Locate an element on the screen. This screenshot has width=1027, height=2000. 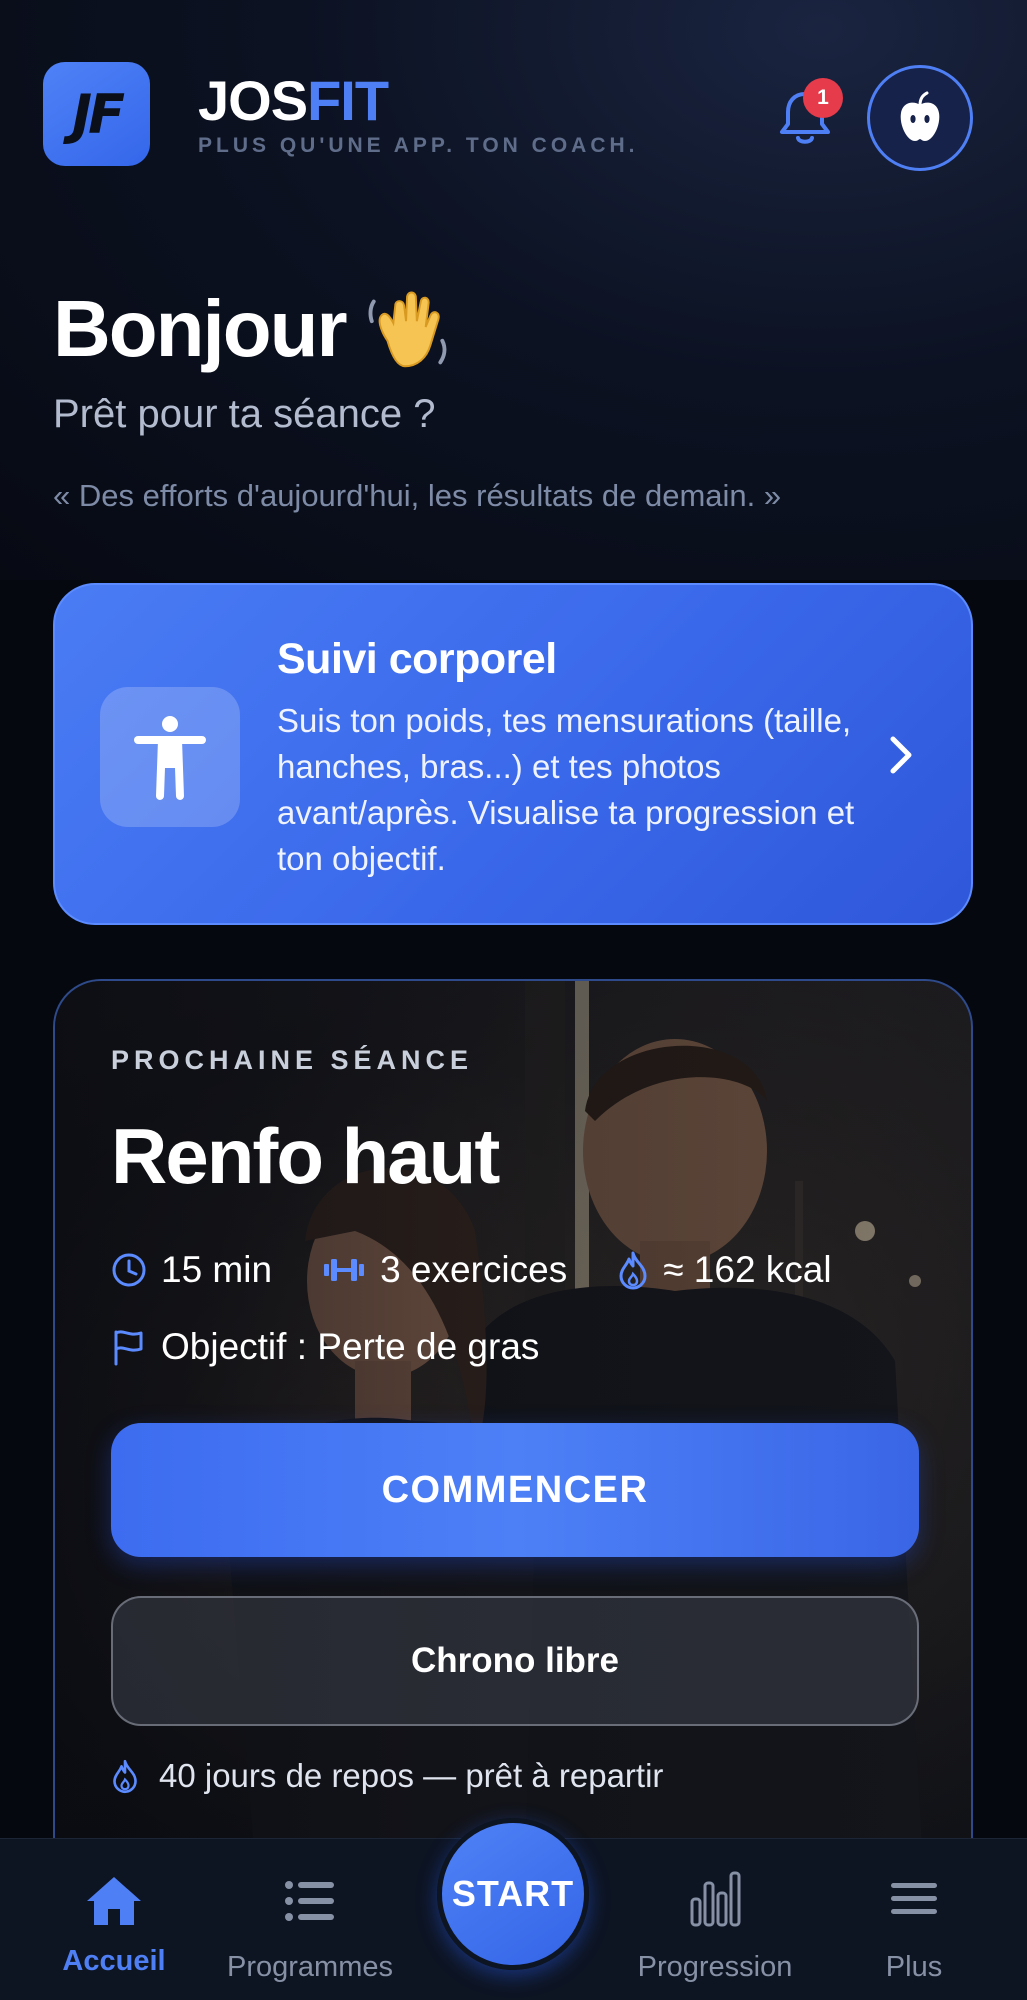
person-icon is located at coordinates (170, 758).